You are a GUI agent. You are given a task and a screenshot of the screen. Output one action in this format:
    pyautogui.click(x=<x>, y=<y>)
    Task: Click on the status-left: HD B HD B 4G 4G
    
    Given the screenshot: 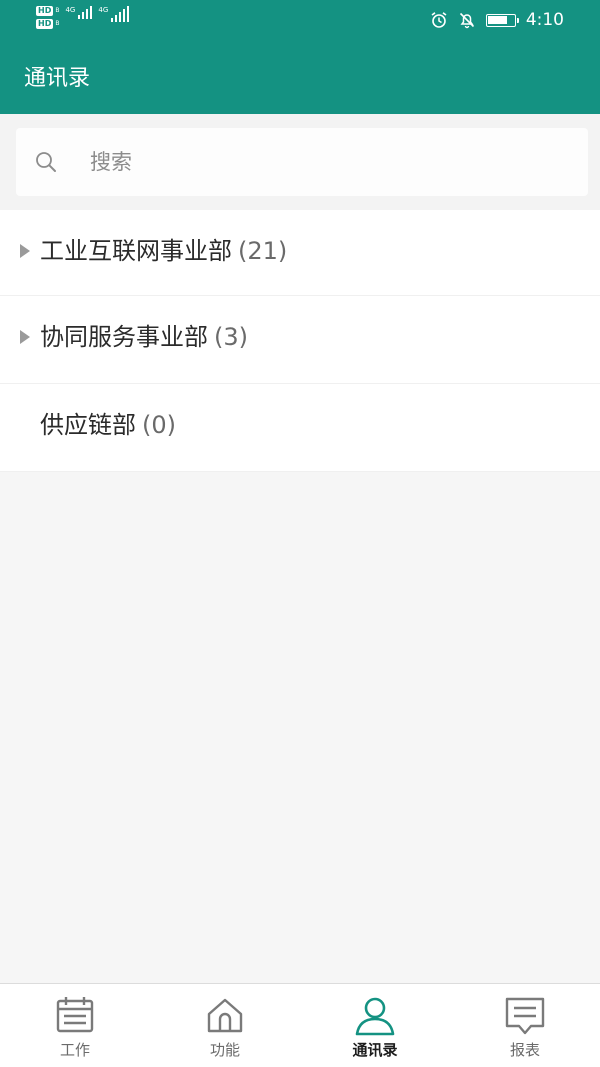 What is the action you would take?
    pyautogui.click(x=83, y=17)
    